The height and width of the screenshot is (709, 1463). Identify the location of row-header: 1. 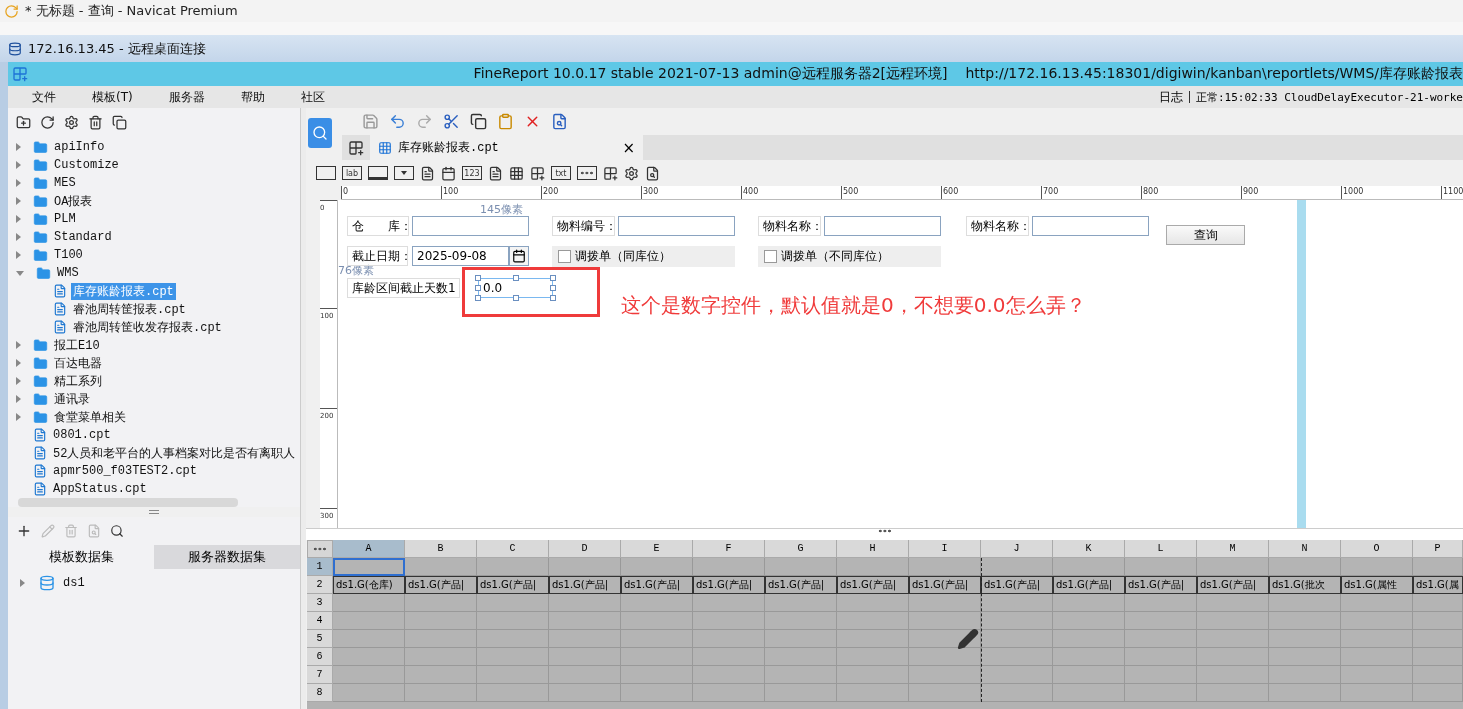
(320, 567).